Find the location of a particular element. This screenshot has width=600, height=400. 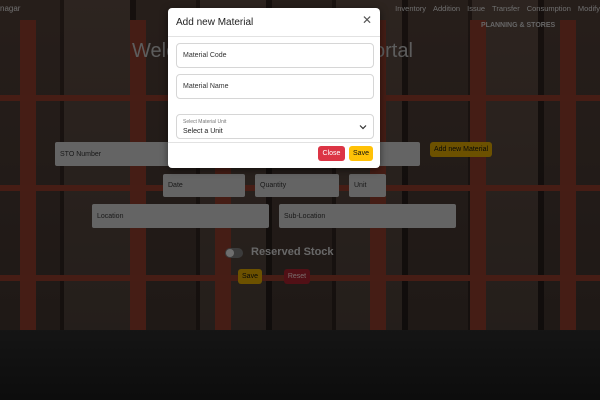

material-unit-select-value: Select a Unit is located at coordinates (203, 131).